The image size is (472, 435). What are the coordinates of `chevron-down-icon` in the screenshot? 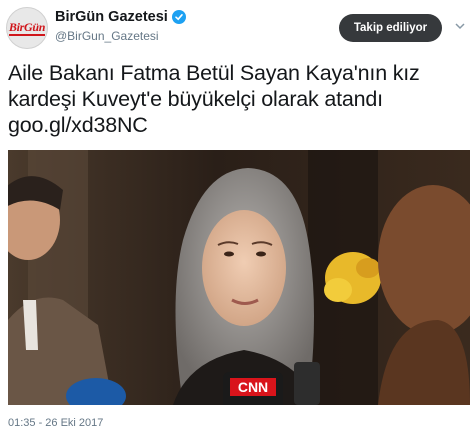 It's located at (460, 26).